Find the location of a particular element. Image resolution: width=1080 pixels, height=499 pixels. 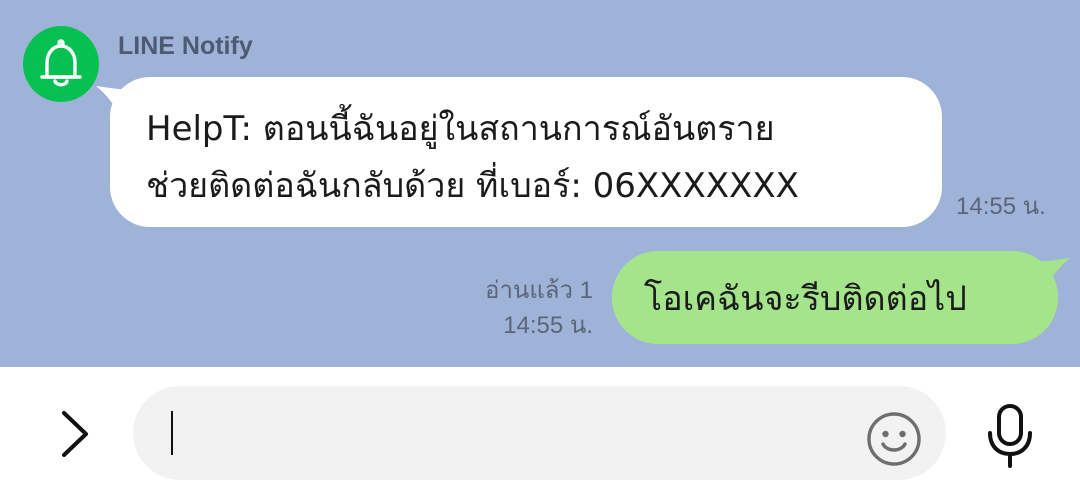

outgoing-message-text: โอเคฉันจะรีบติดต่อไป is located at coordinates (805, 298).